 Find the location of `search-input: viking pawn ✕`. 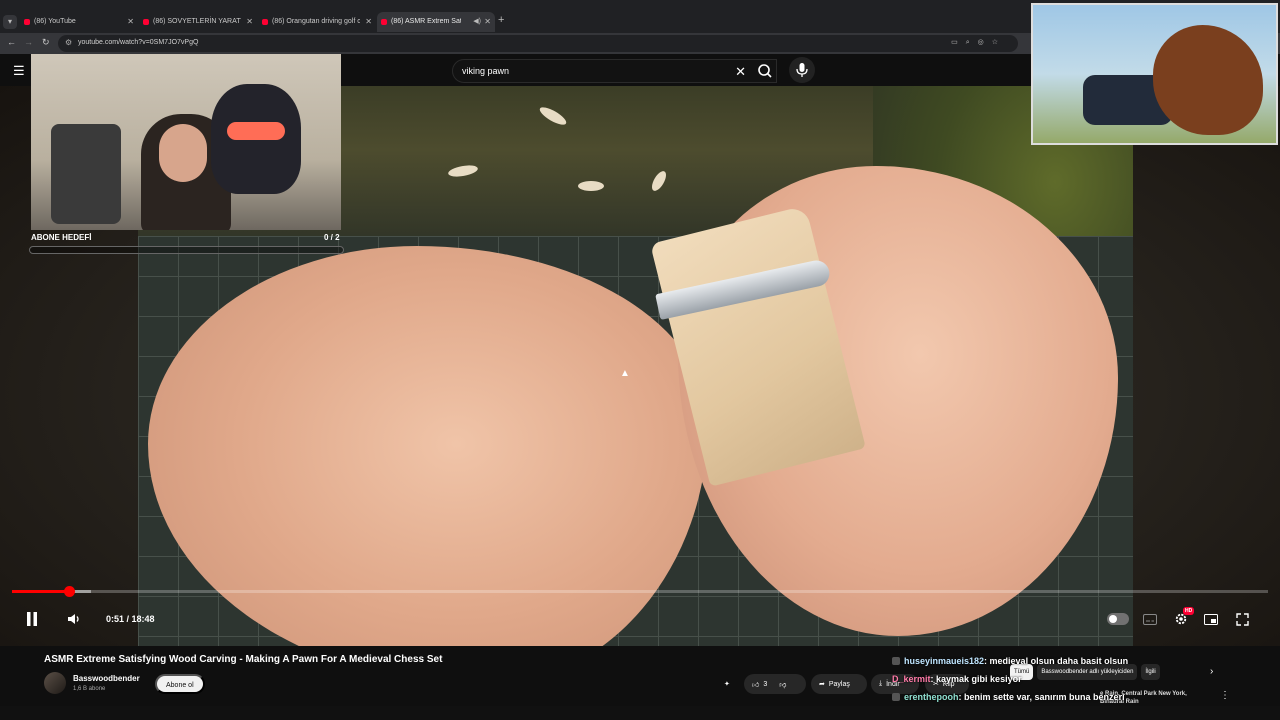

search-input: viking pawn ✕ is located at coordinates (614, 71).